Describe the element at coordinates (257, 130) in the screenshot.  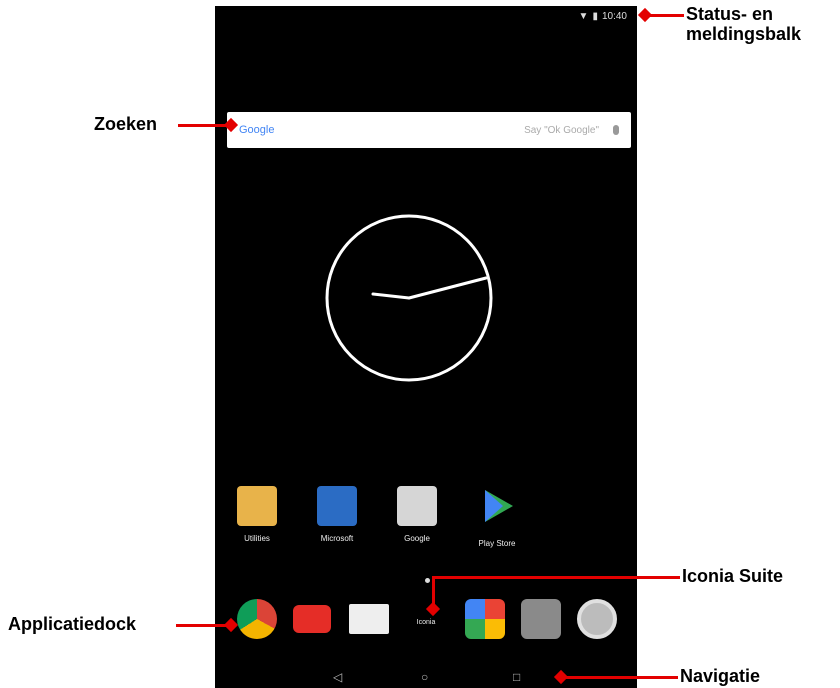
I see `search-brand: Google` at that location.